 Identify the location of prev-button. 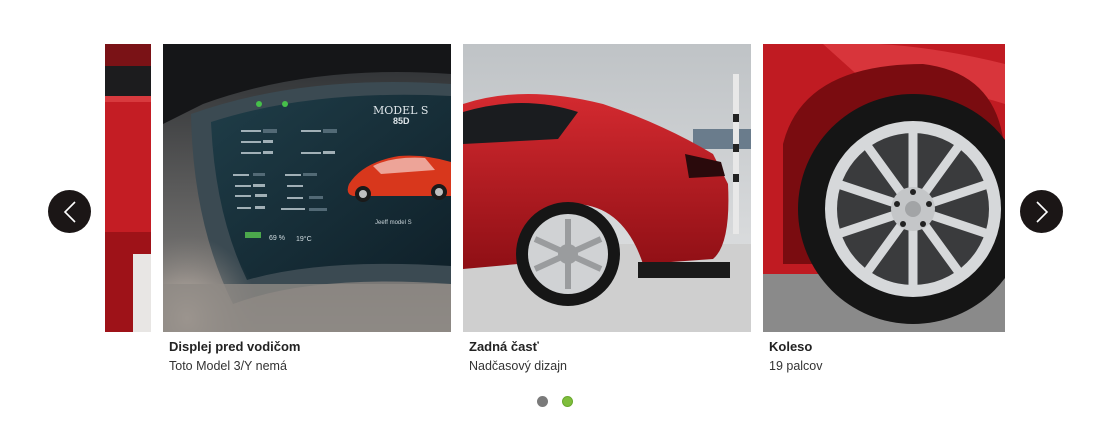
(69, 211).